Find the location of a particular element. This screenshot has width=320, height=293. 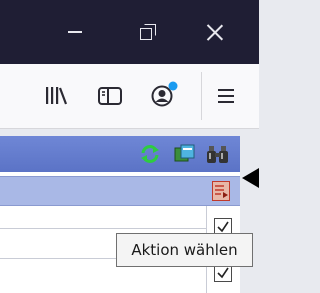

restore-icon is located at coordinates (148, 32).